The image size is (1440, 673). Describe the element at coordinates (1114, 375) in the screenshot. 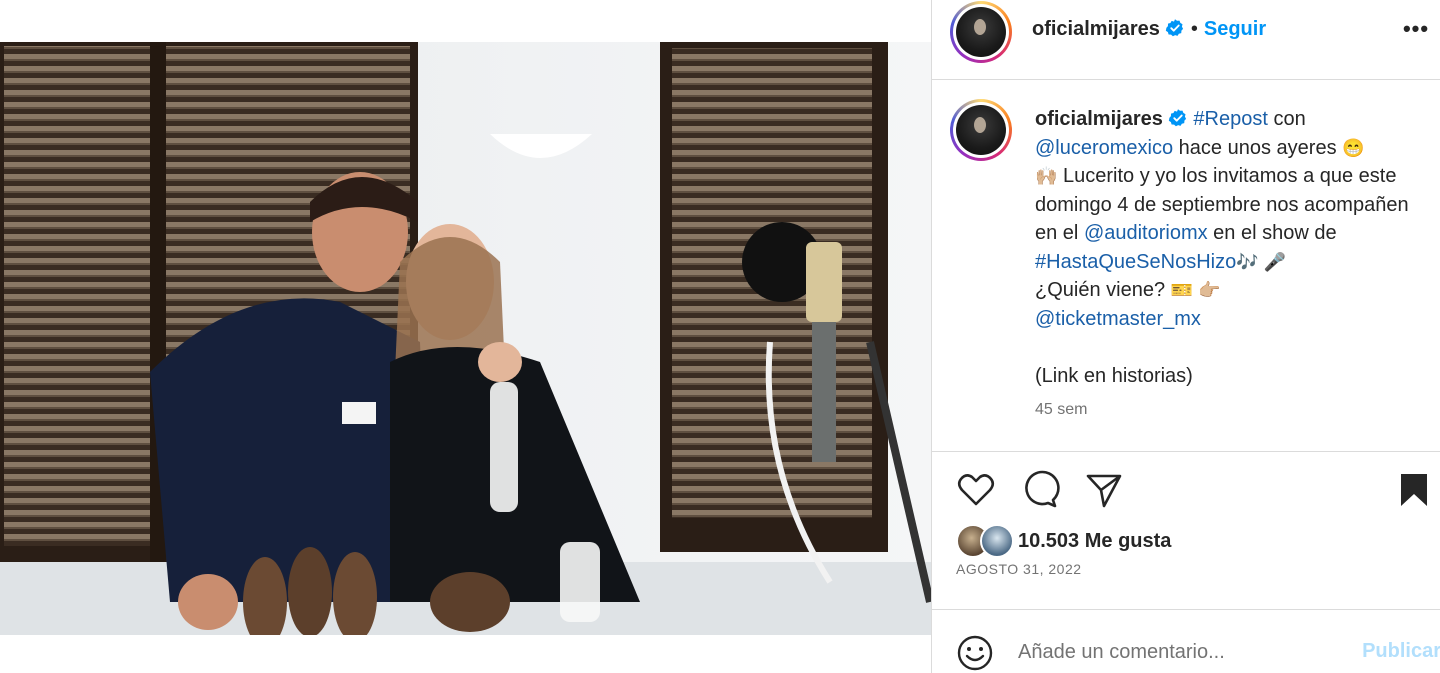

I see `caption-fragment: (Link en historias)` at that location.